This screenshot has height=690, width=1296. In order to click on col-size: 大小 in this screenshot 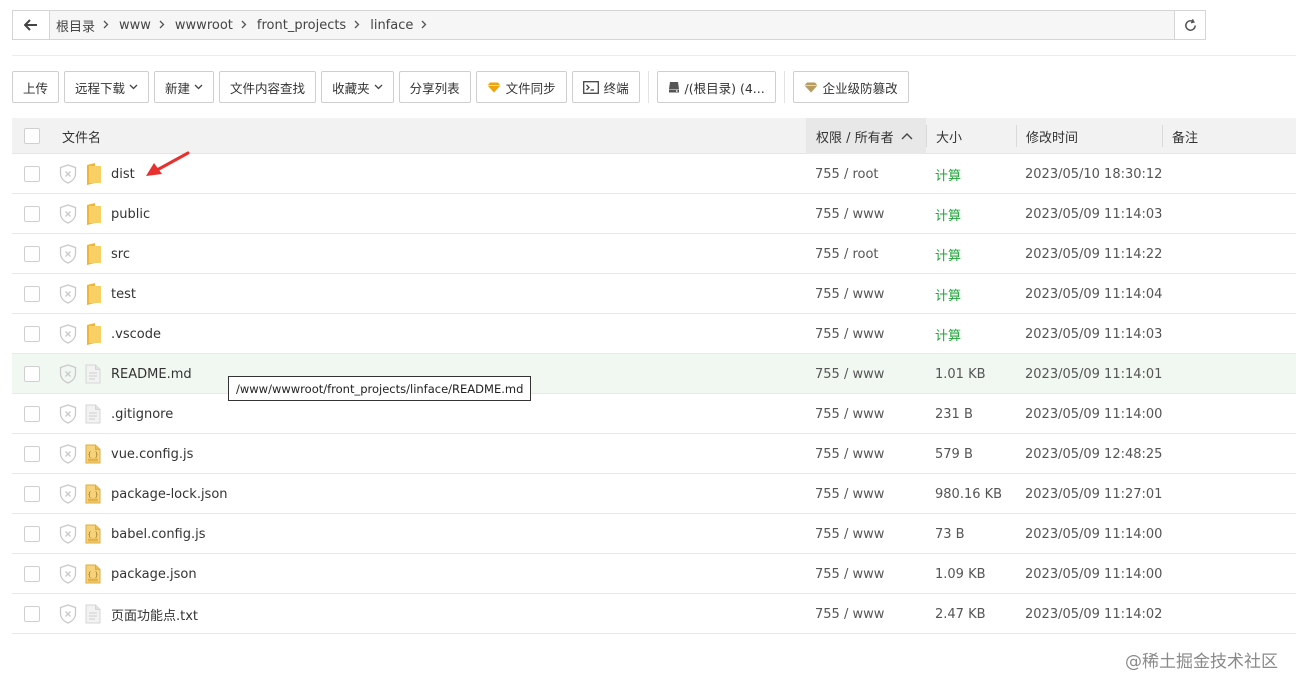, I will do `click(971, 136)`.